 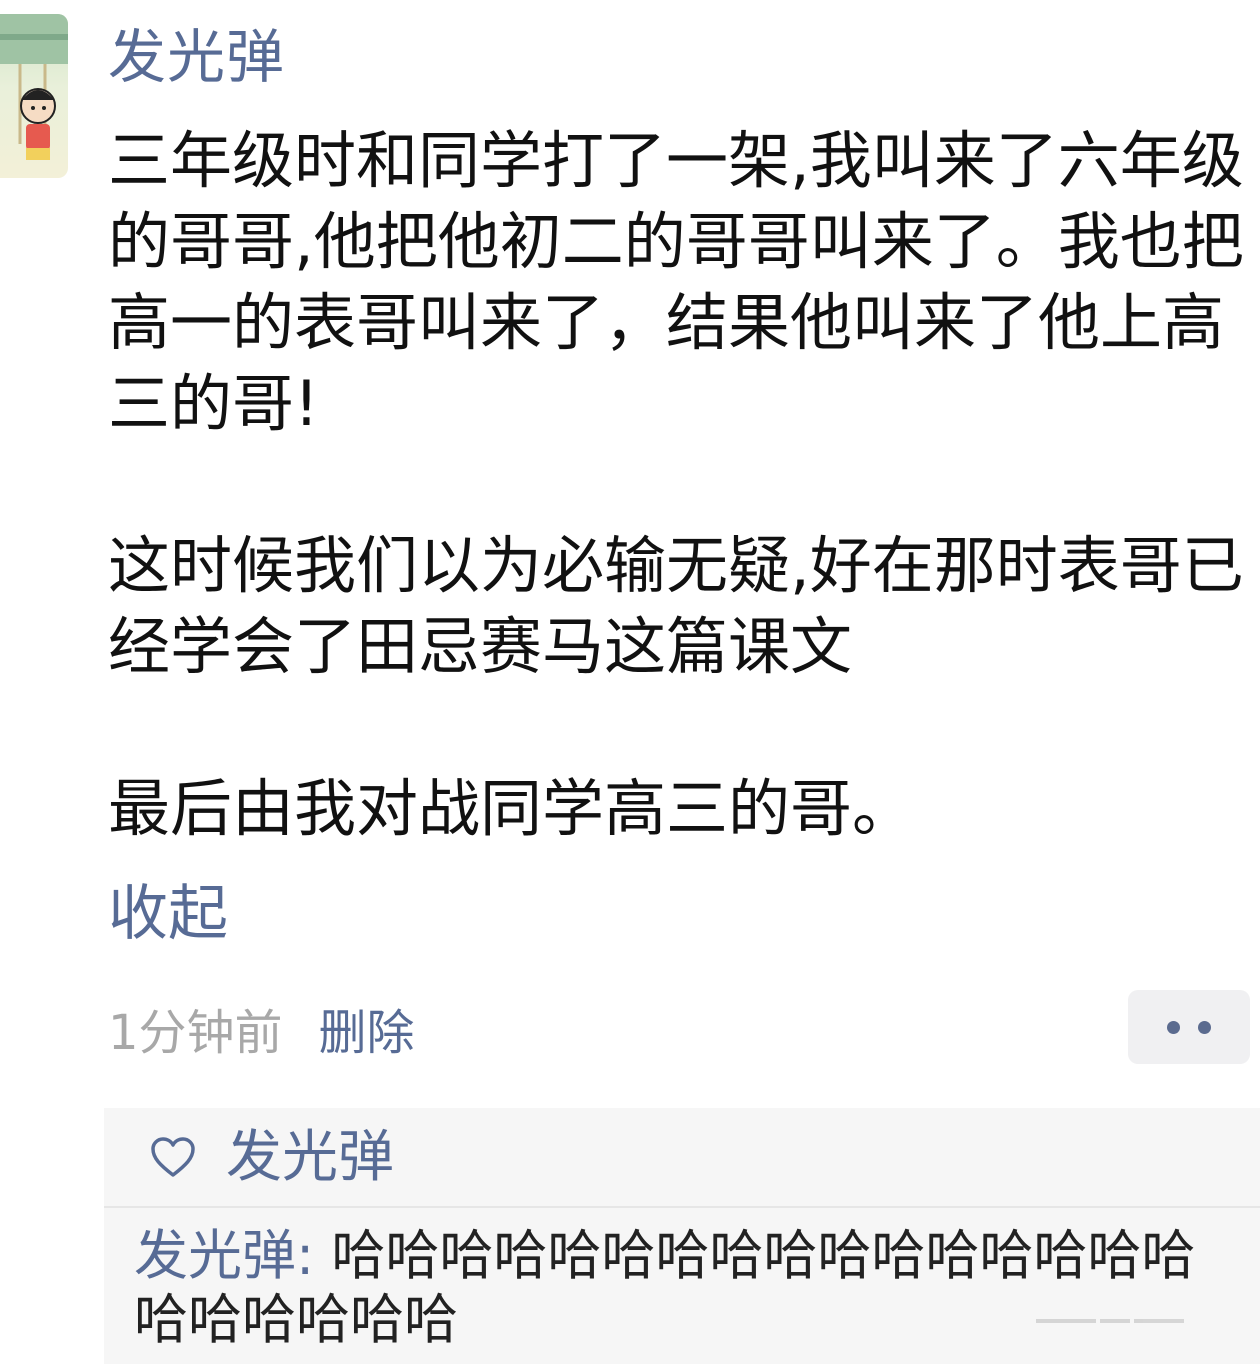 I want to click on post-author-name: 发光弹, so click(x=196, y=57).